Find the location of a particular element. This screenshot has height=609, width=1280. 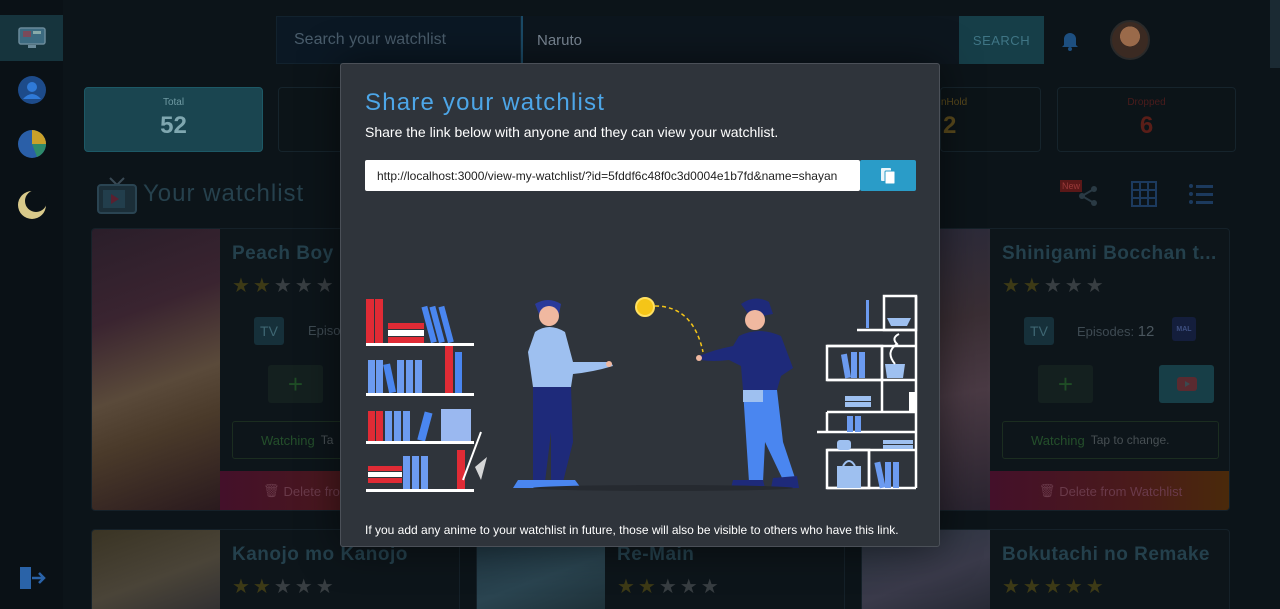

logout-icon is located at coordinates (32, 578).